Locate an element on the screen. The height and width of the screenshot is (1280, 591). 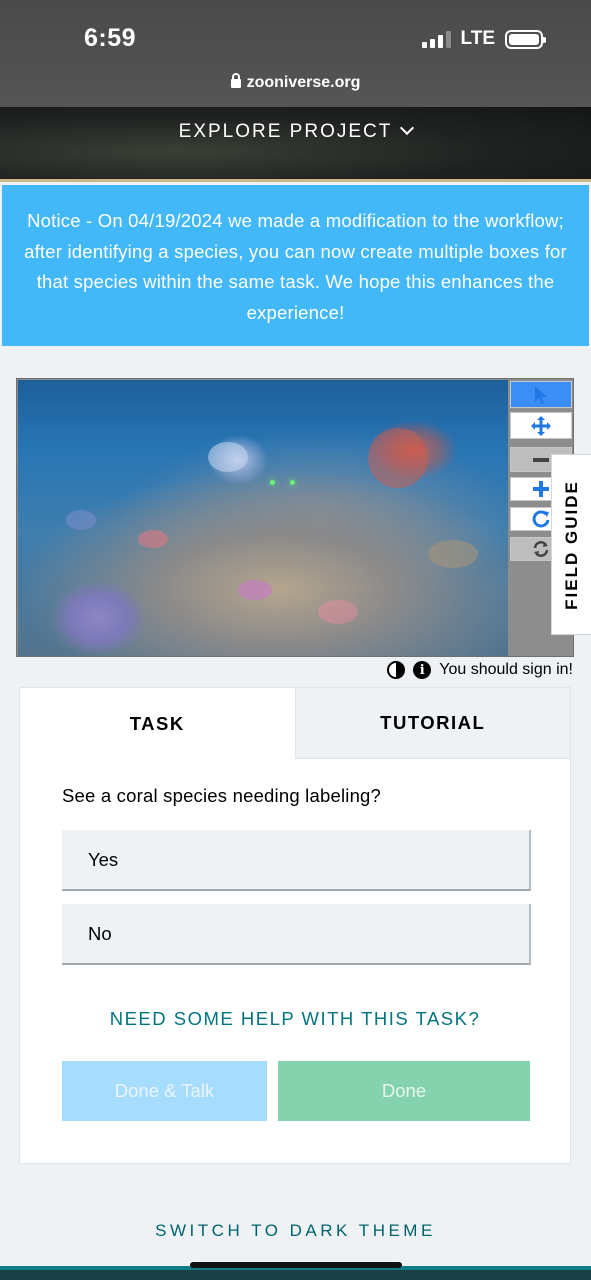
tab-task: TASK is located at coordinates (157, 723).